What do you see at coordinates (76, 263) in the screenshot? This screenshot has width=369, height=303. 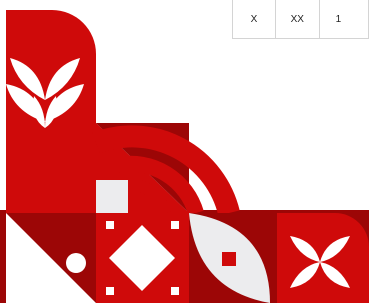 I see `dot-icon` at bounding box center [76, 263].